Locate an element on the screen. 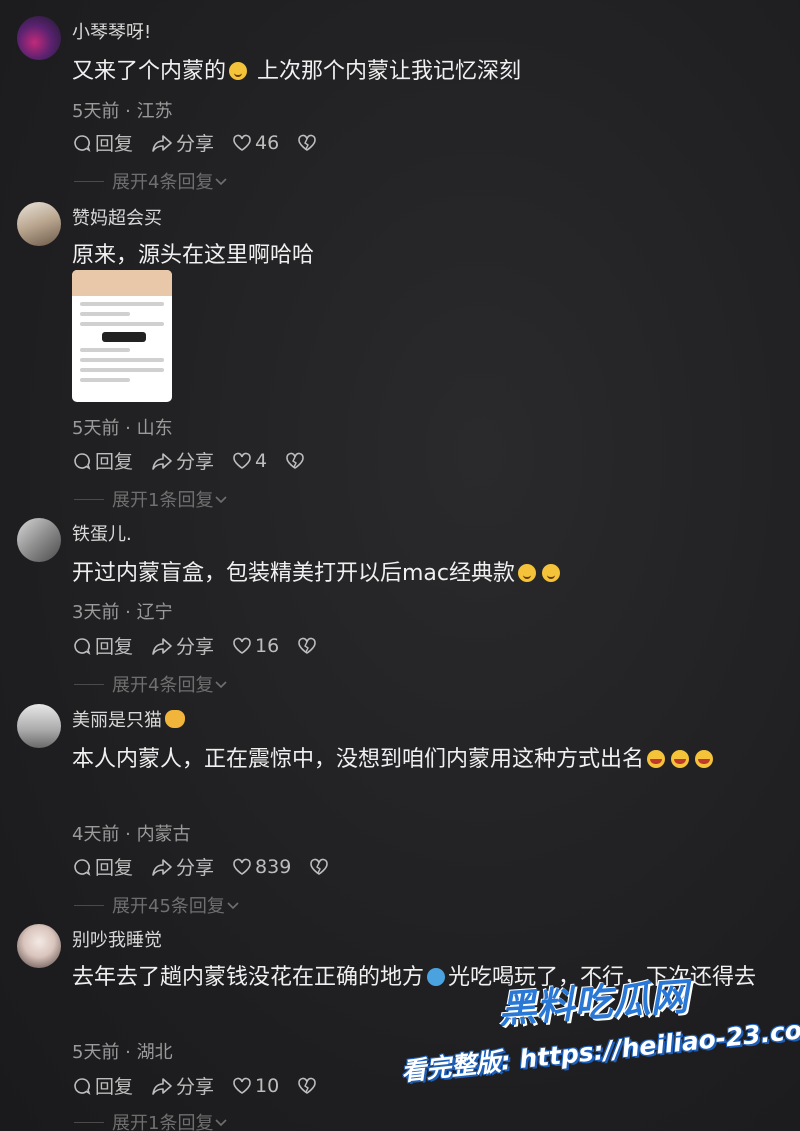 Image resolution: width=800 pixels, height=1131 pixels. like-button: 4 is located at coordinates (249, 461).